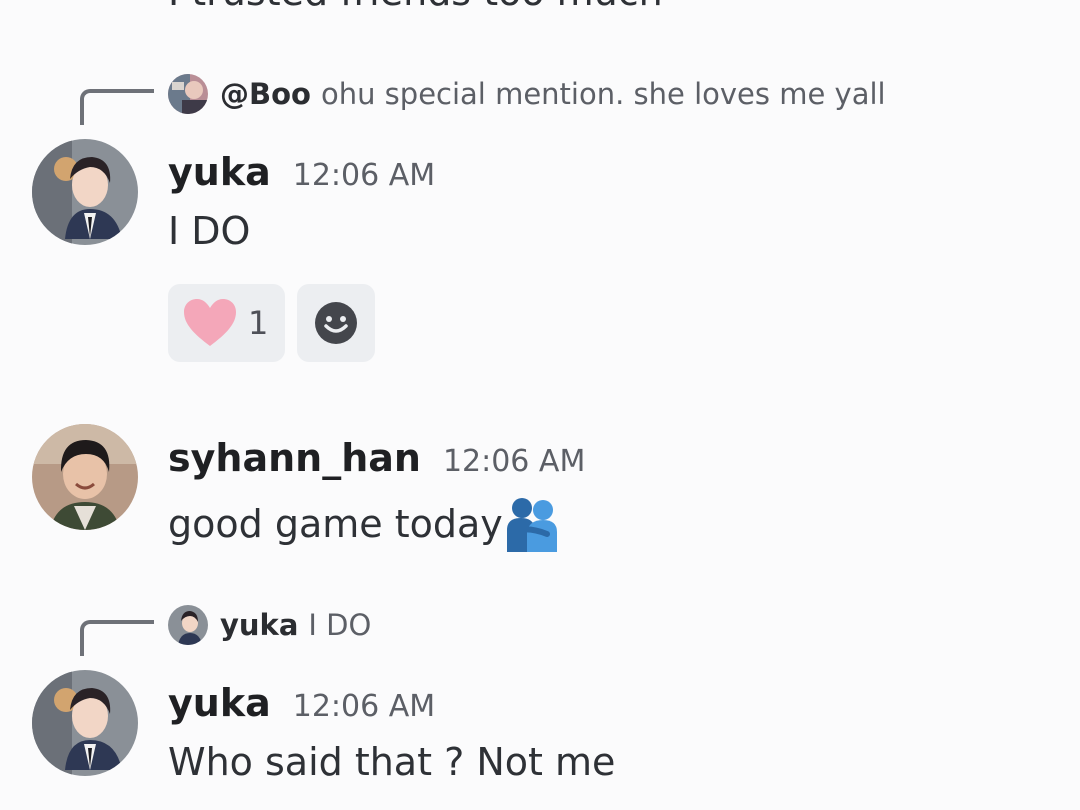 Image resolution: width=1080 pixels, height=810 pixels. I want to click on reaction-heart: 1, so click(226, 323).